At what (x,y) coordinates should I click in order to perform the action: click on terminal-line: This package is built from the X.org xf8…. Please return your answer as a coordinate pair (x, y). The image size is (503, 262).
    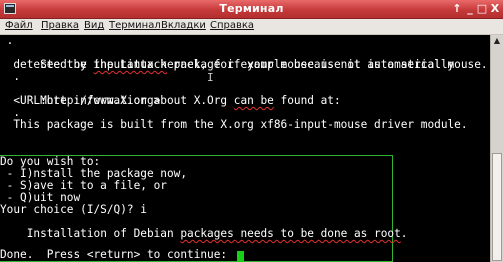
    Looking at the image, I should click on (234, 124).